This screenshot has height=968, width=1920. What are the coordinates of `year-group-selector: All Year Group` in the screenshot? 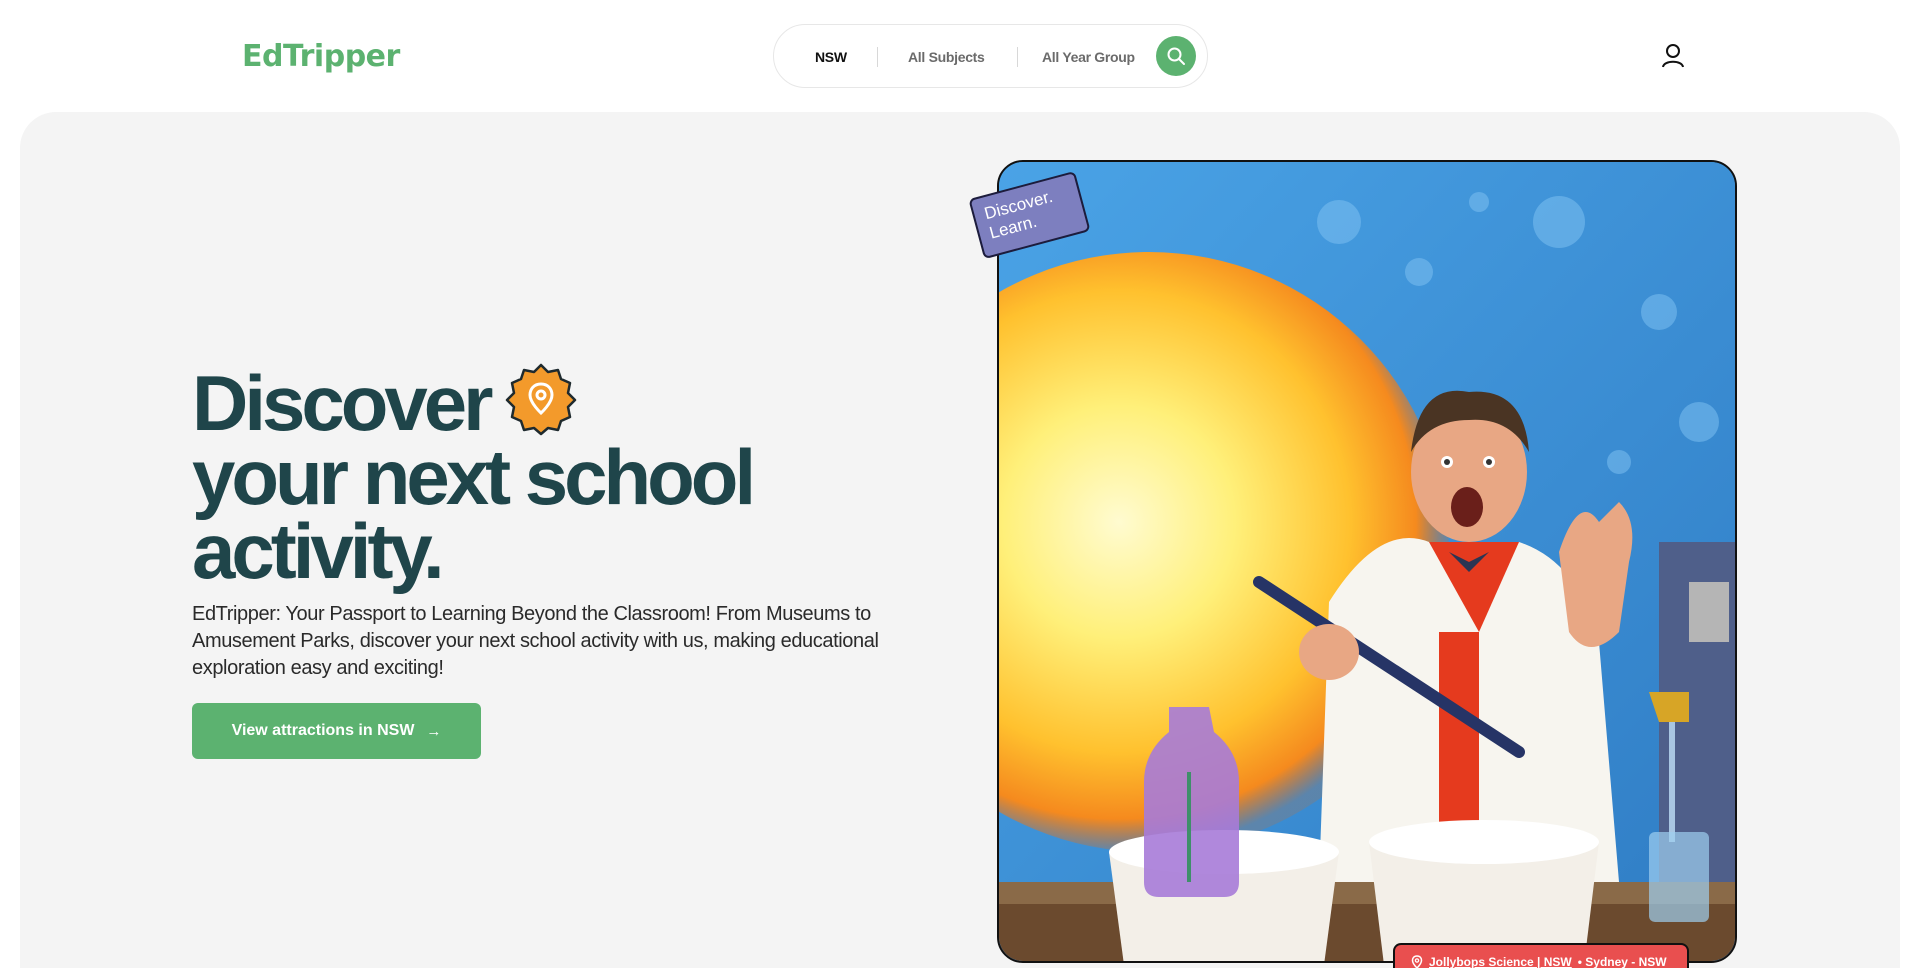 It's located at (1088, 57).